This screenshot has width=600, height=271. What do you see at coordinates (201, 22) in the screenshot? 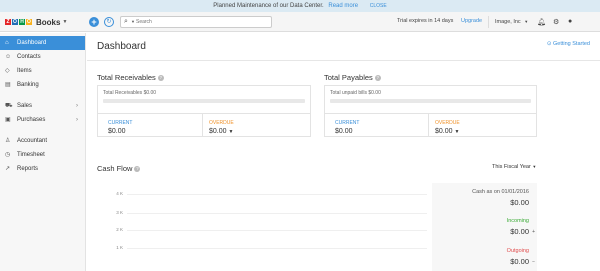
I see `search-input` at bounding box center [201, 22].